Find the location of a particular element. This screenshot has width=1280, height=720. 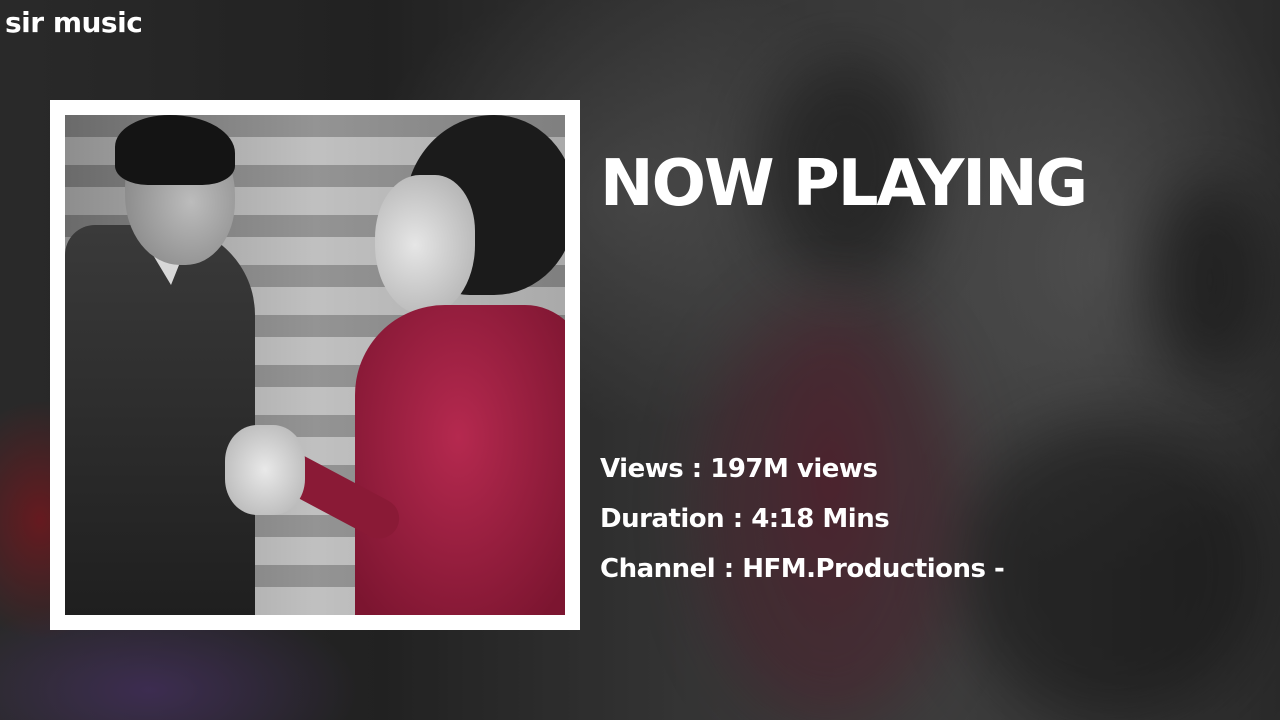

views-row: Views : 197M views is located at coordinates (802, 475).